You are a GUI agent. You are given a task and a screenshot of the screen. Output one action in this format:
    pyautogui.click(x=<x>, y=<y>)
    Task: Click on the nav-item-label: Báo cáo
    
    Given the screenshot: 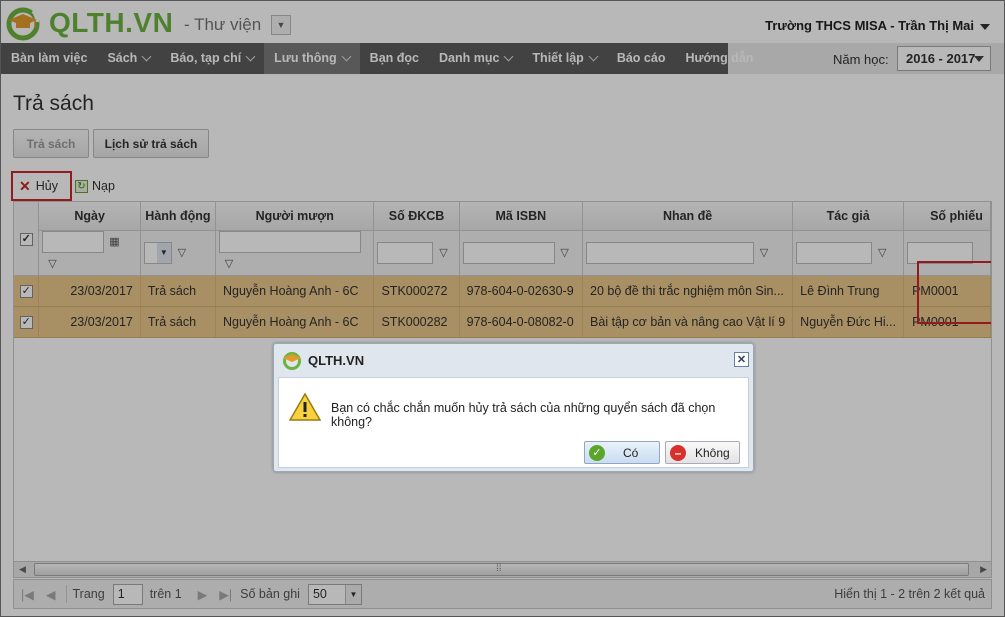 What is the action you would take?
    pyautogui.click(x=641, y=58)
    